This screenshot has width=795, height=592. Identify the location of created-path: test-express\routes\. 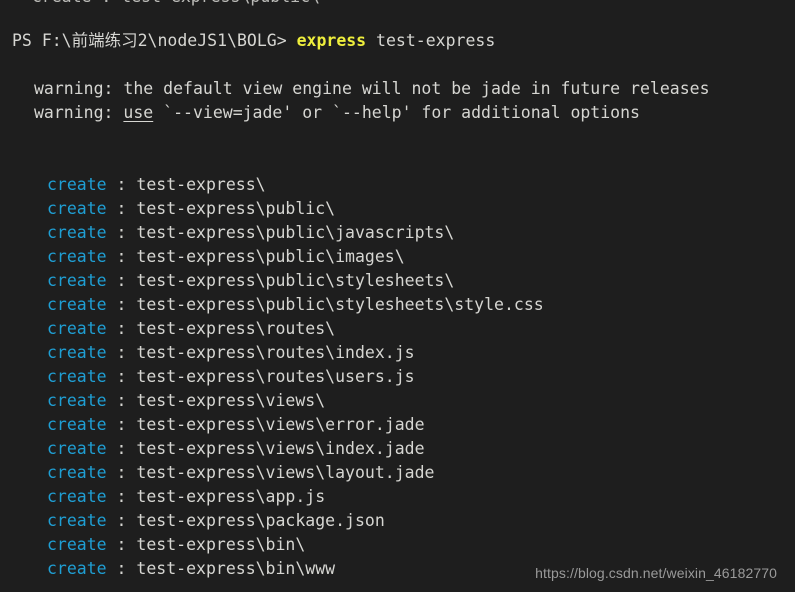
(236, 328).